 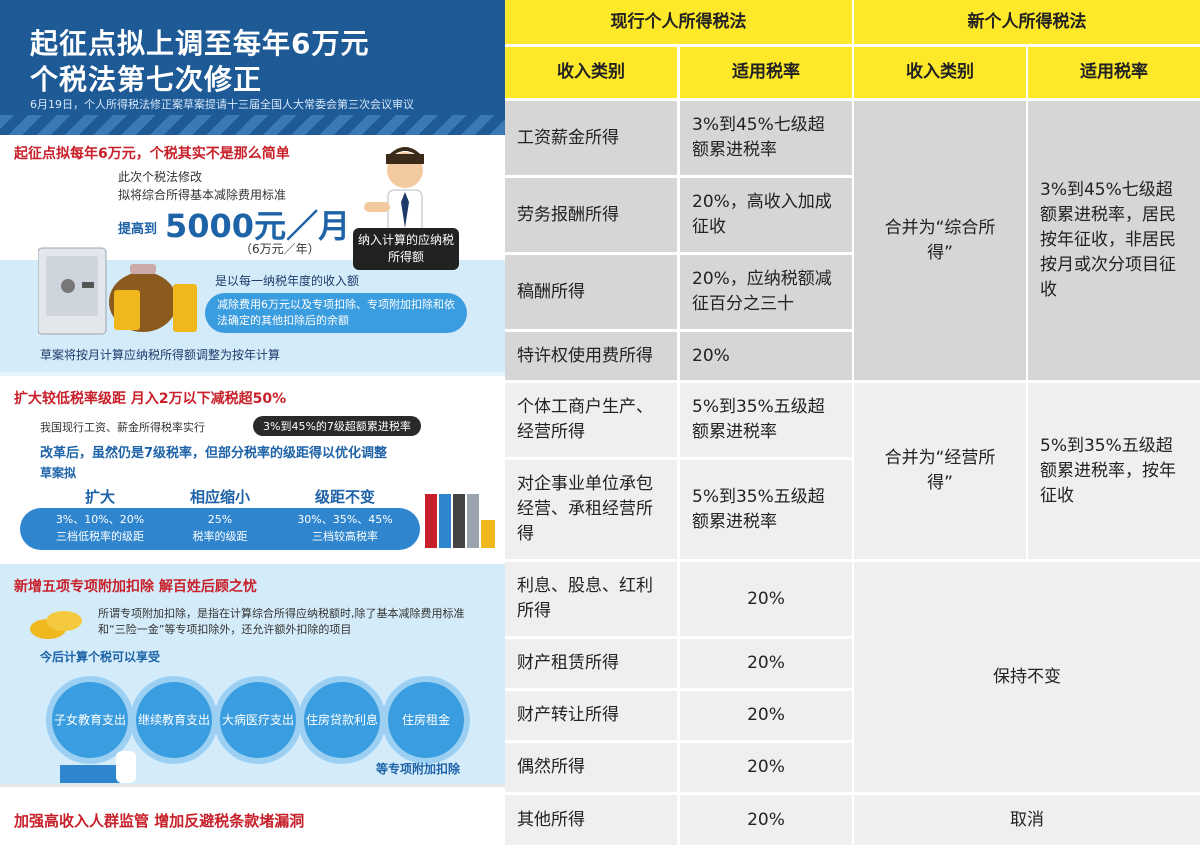 What do you see at coordinates (591, 715) in the screenshot?
I see `table-row-type: 财产转让所得` at bounding box center [591, 715].